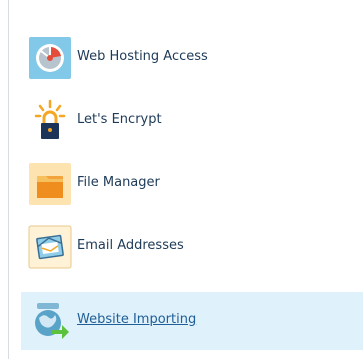 The height and width of the screenshot is (359, 363). Describe the element at coordinates (8, 179) in the screenshot. I see `panel-left-border` at that location.